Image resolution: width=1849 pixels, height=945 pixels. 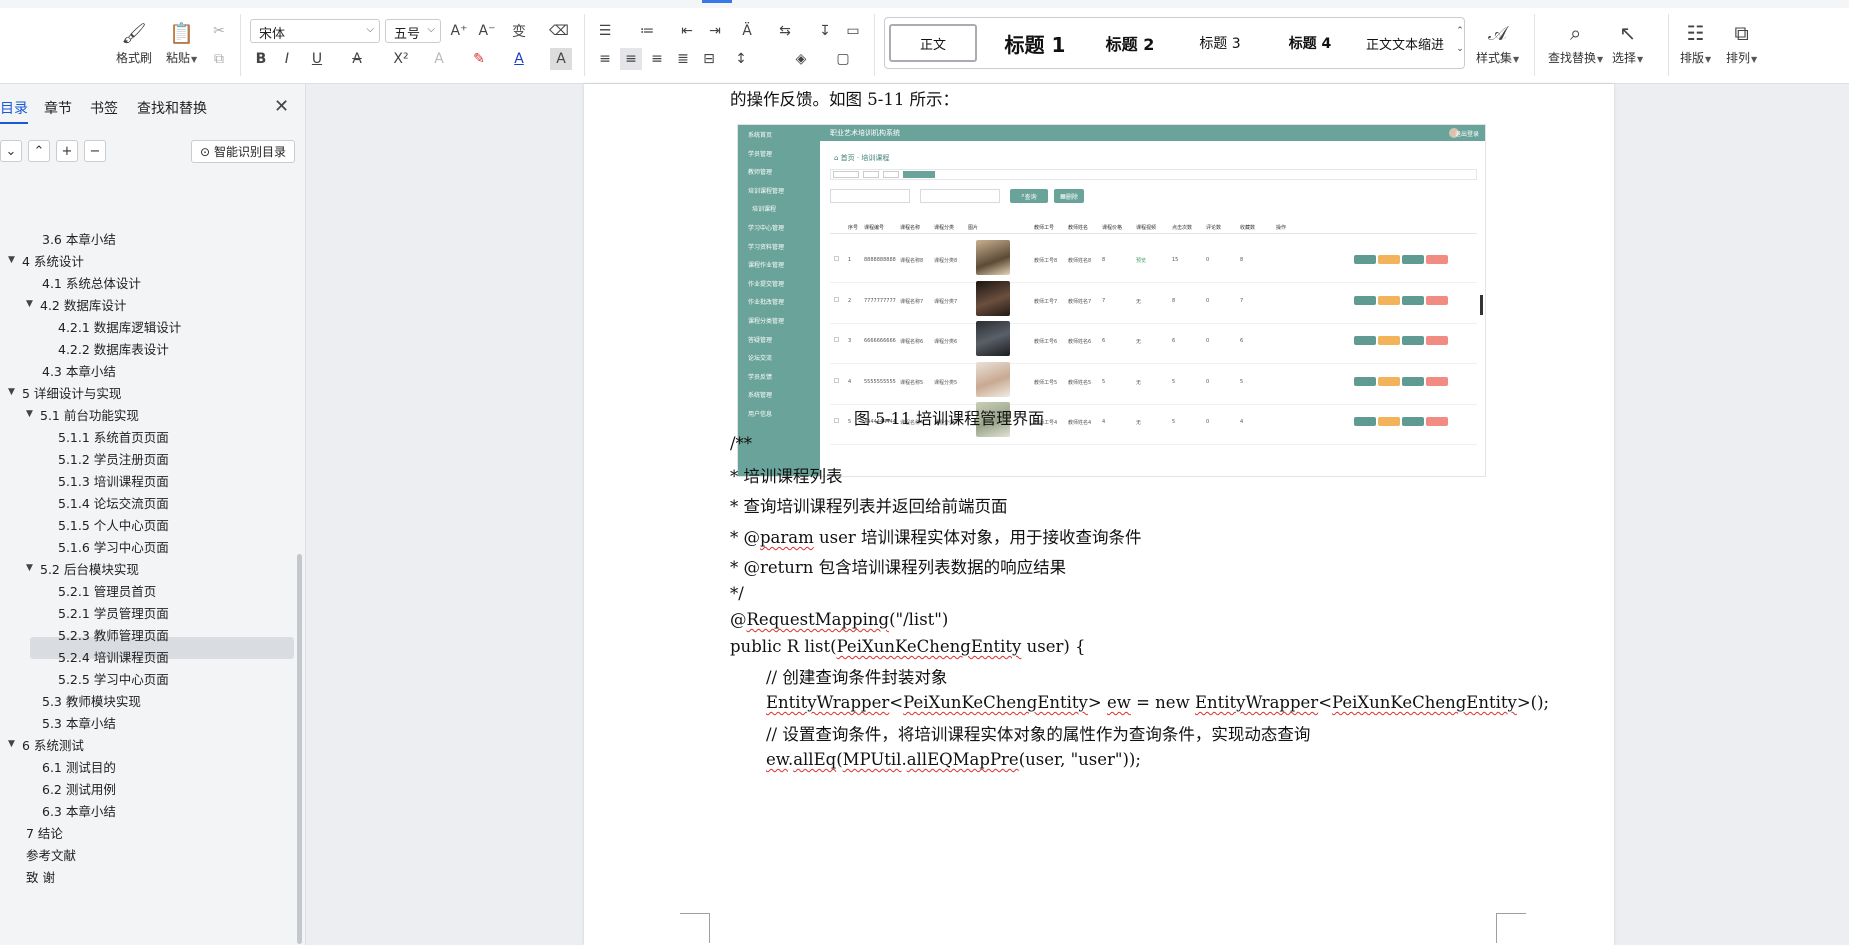 I want to click on style-set-button: 𝒜 样式集▼, so click(x=1497, y=43).